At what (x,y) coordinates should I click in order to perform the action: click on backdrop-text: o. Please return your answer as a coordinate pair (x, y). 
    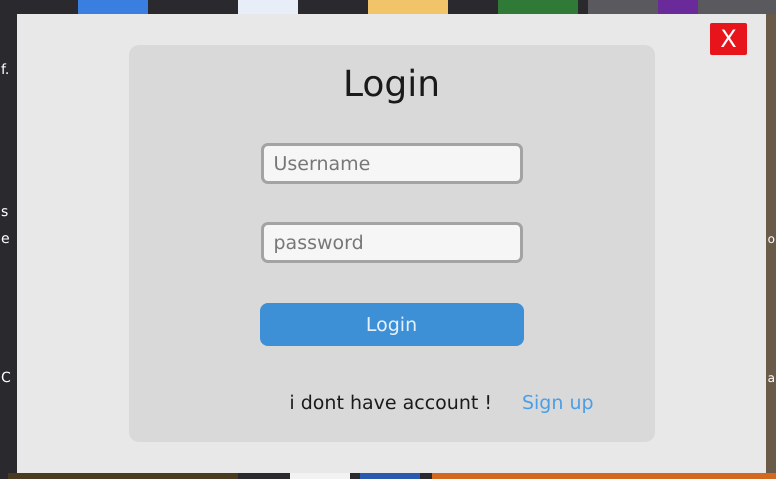
    Looking at the image, I should click on (771, 239).